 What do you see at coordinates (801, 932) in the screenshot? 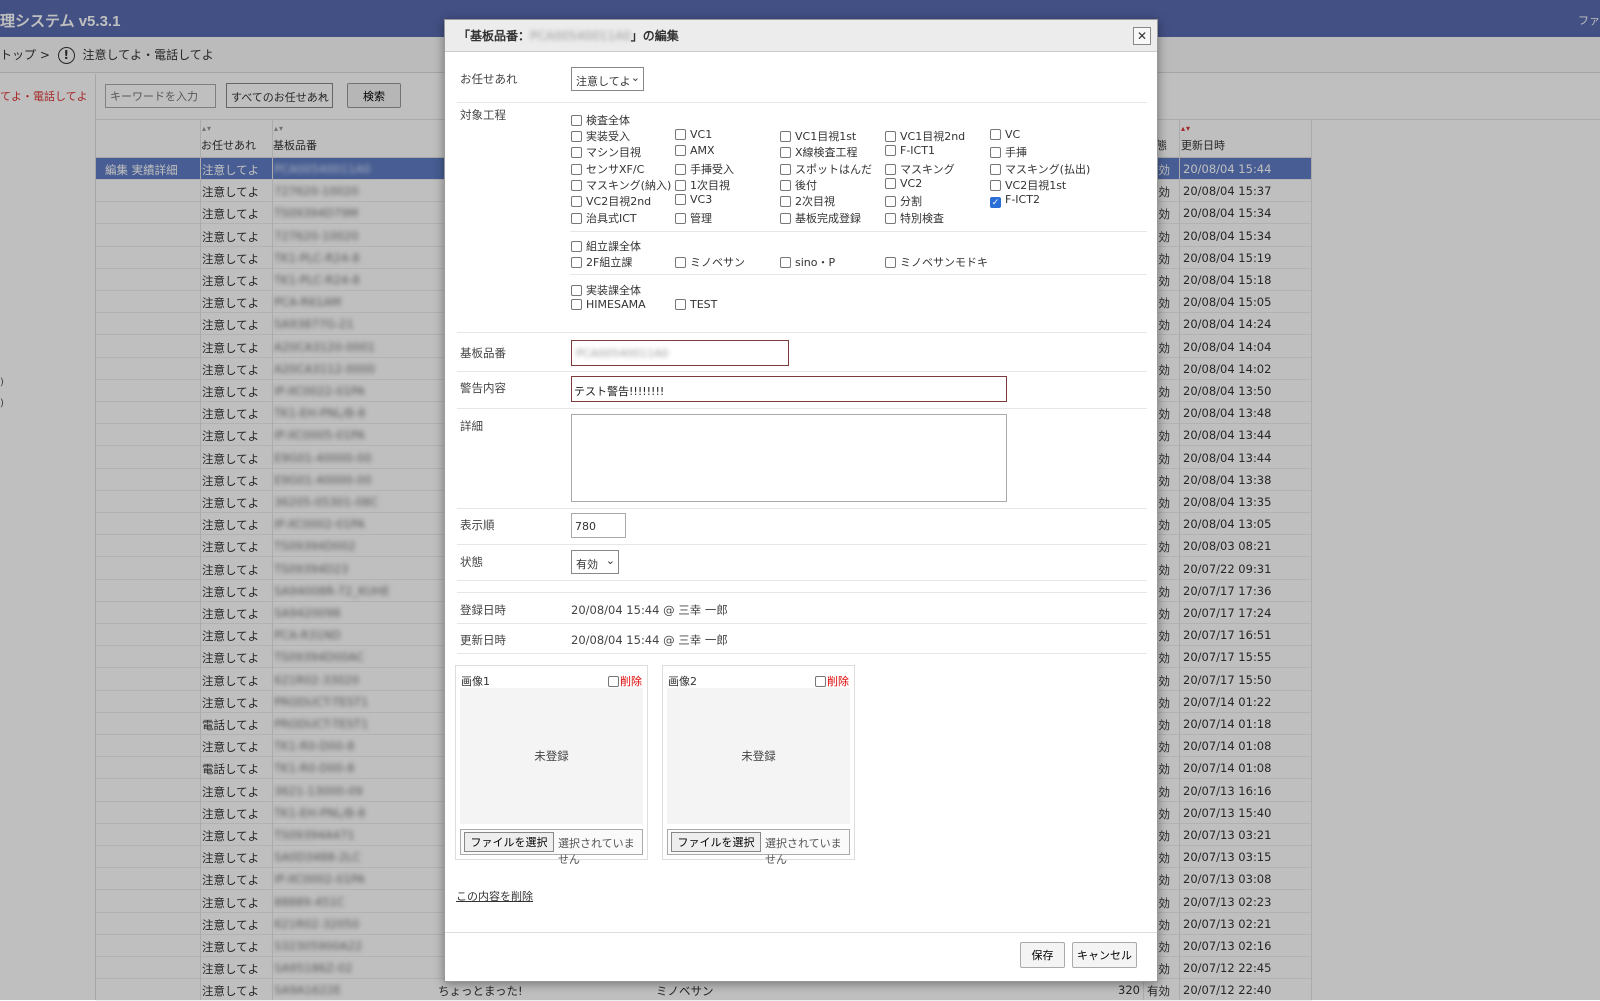
I see `dialog-footer-divider` at bounding box center [801, 932].